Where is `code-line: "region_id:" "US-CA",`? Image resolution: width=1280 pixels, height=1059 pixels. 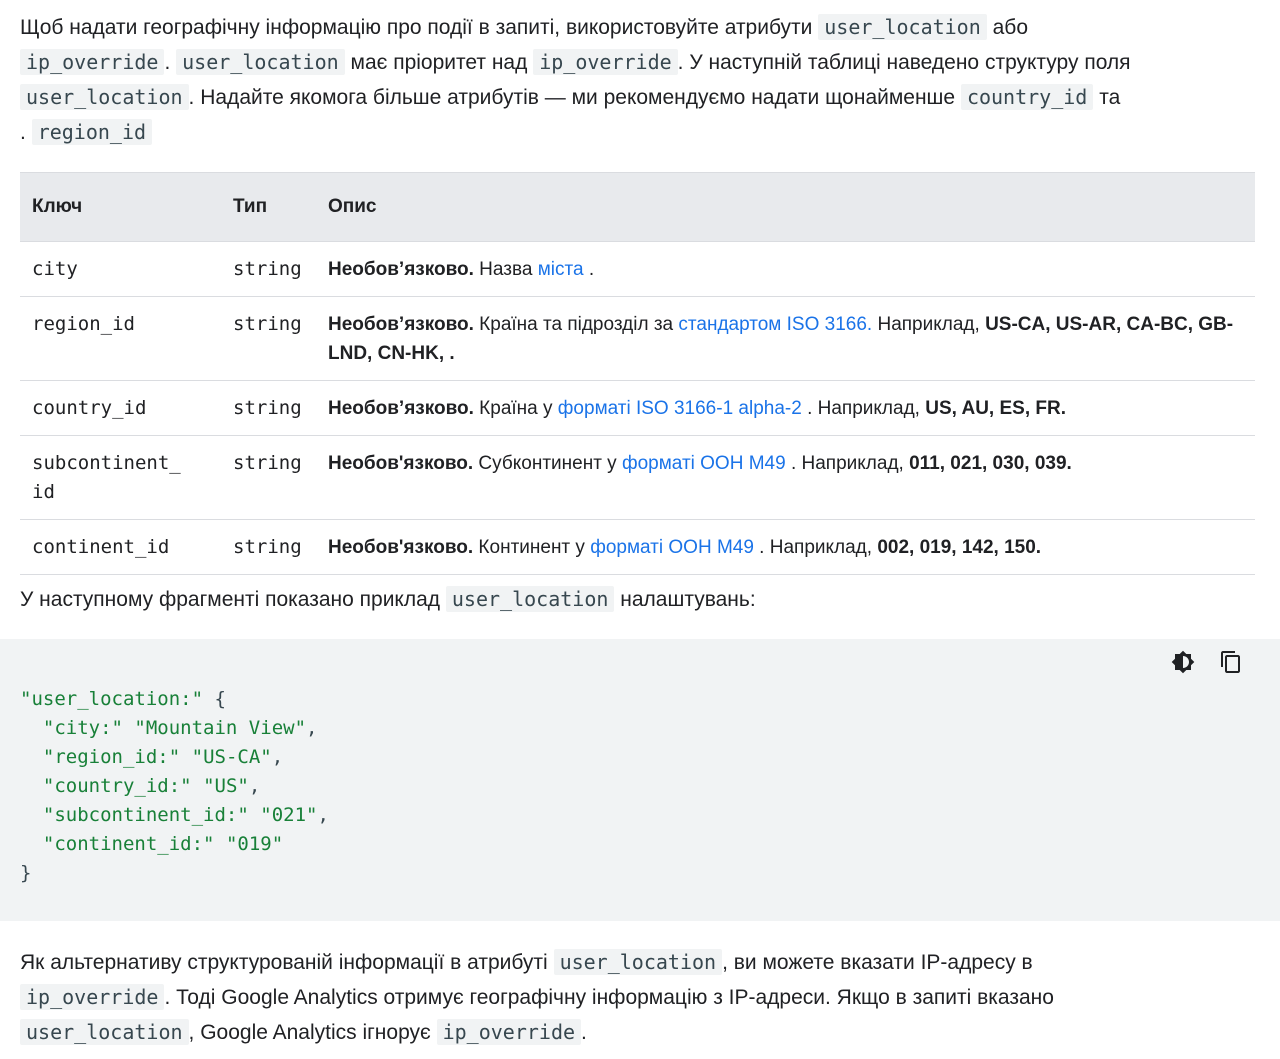
code-line: "region_id:" "US-CA", is located at coordinates (151, 757).